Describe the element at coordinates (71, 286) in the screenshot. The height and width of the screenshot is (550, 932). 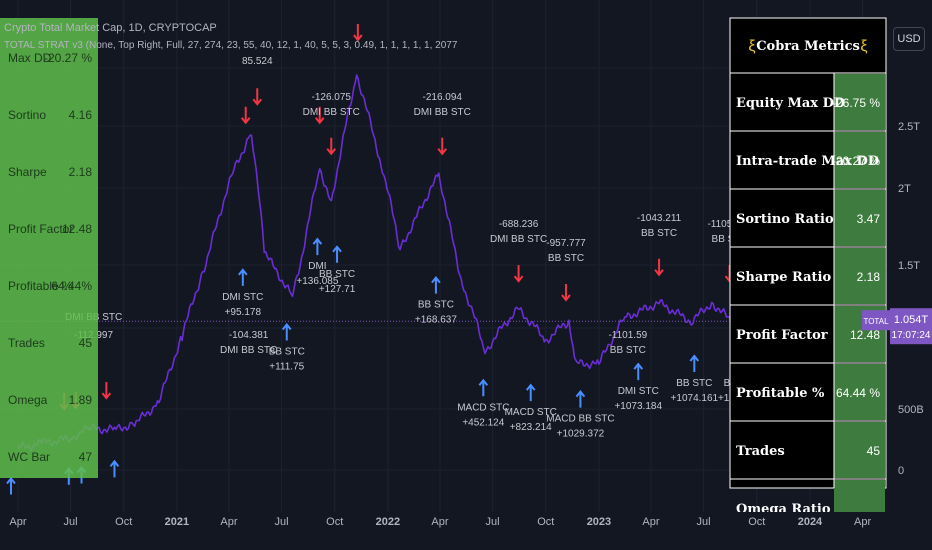
I see `stats-value: 64.44%` at that location.